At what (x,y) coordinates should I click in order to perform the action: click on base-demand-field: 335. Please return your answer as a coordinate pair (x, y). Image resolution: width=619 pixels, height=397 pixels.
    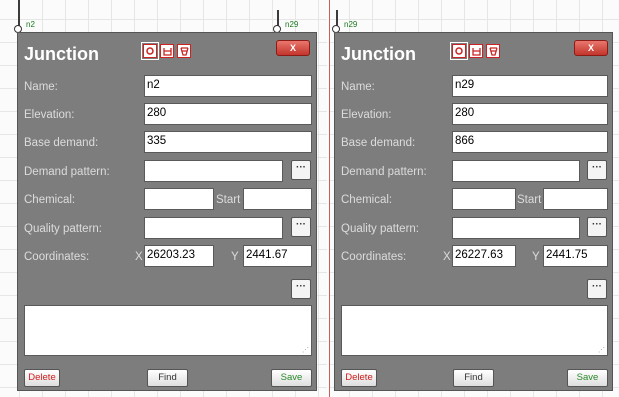
    Looking at the image, I should click on (228, 142).